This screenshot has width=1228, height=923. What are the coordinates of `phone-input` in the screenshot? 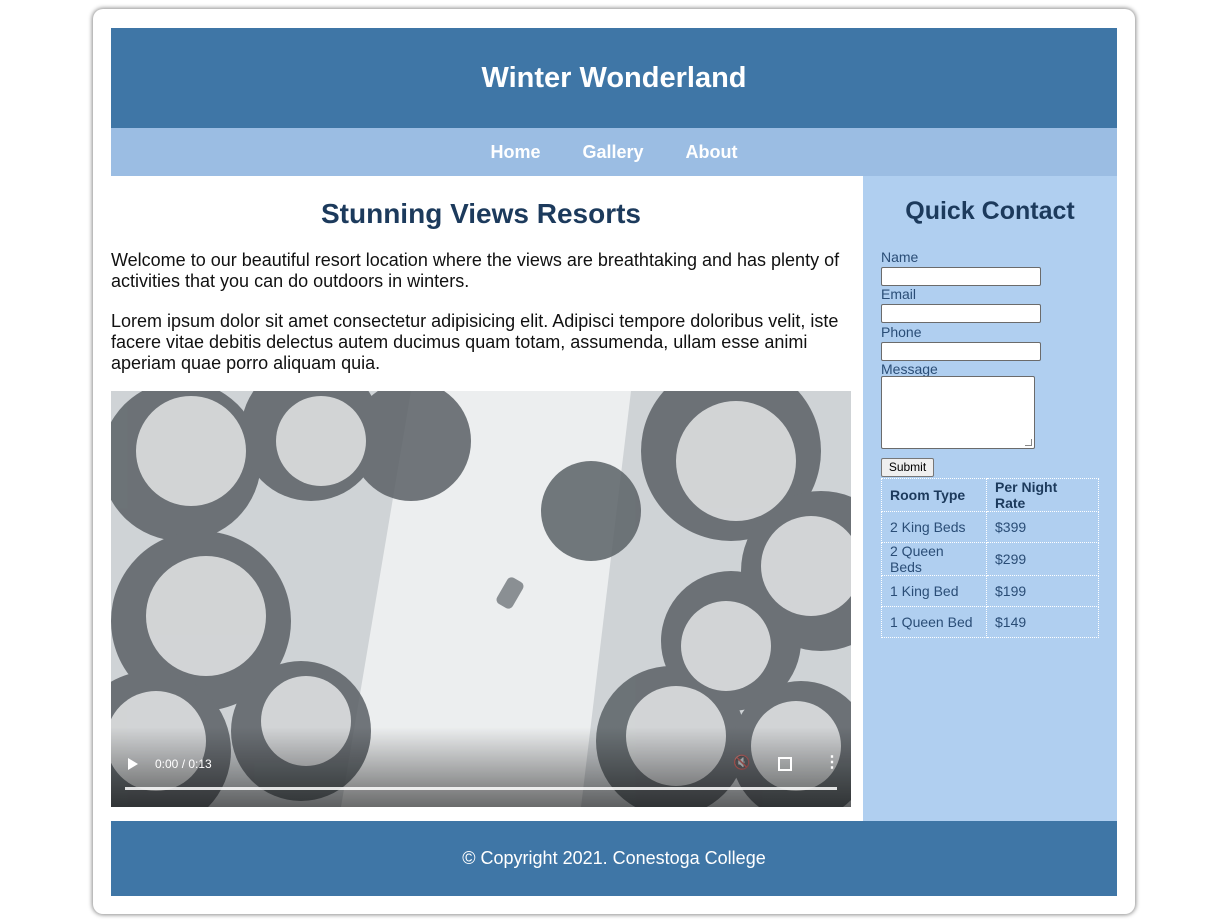 It's located at (961, 351).